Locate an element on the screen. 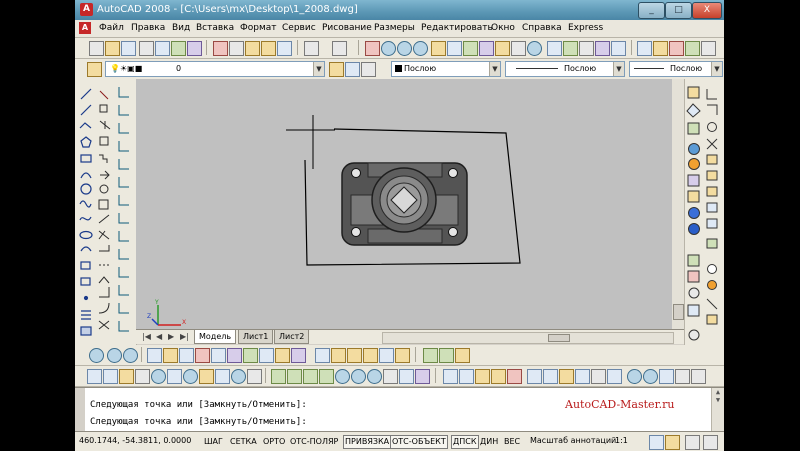 The image size is (800, 451). menu-insert: Вставка is located at coordinates (215, 28).